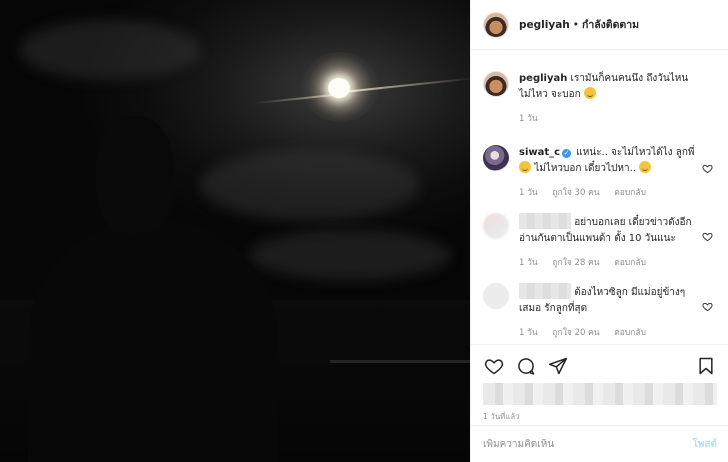 This screenshot has height=462, width=728. What do you see at coordinates (645, 167) in the screenshot?
I see `grinning-face-icon` at bounding box center [645, 167].